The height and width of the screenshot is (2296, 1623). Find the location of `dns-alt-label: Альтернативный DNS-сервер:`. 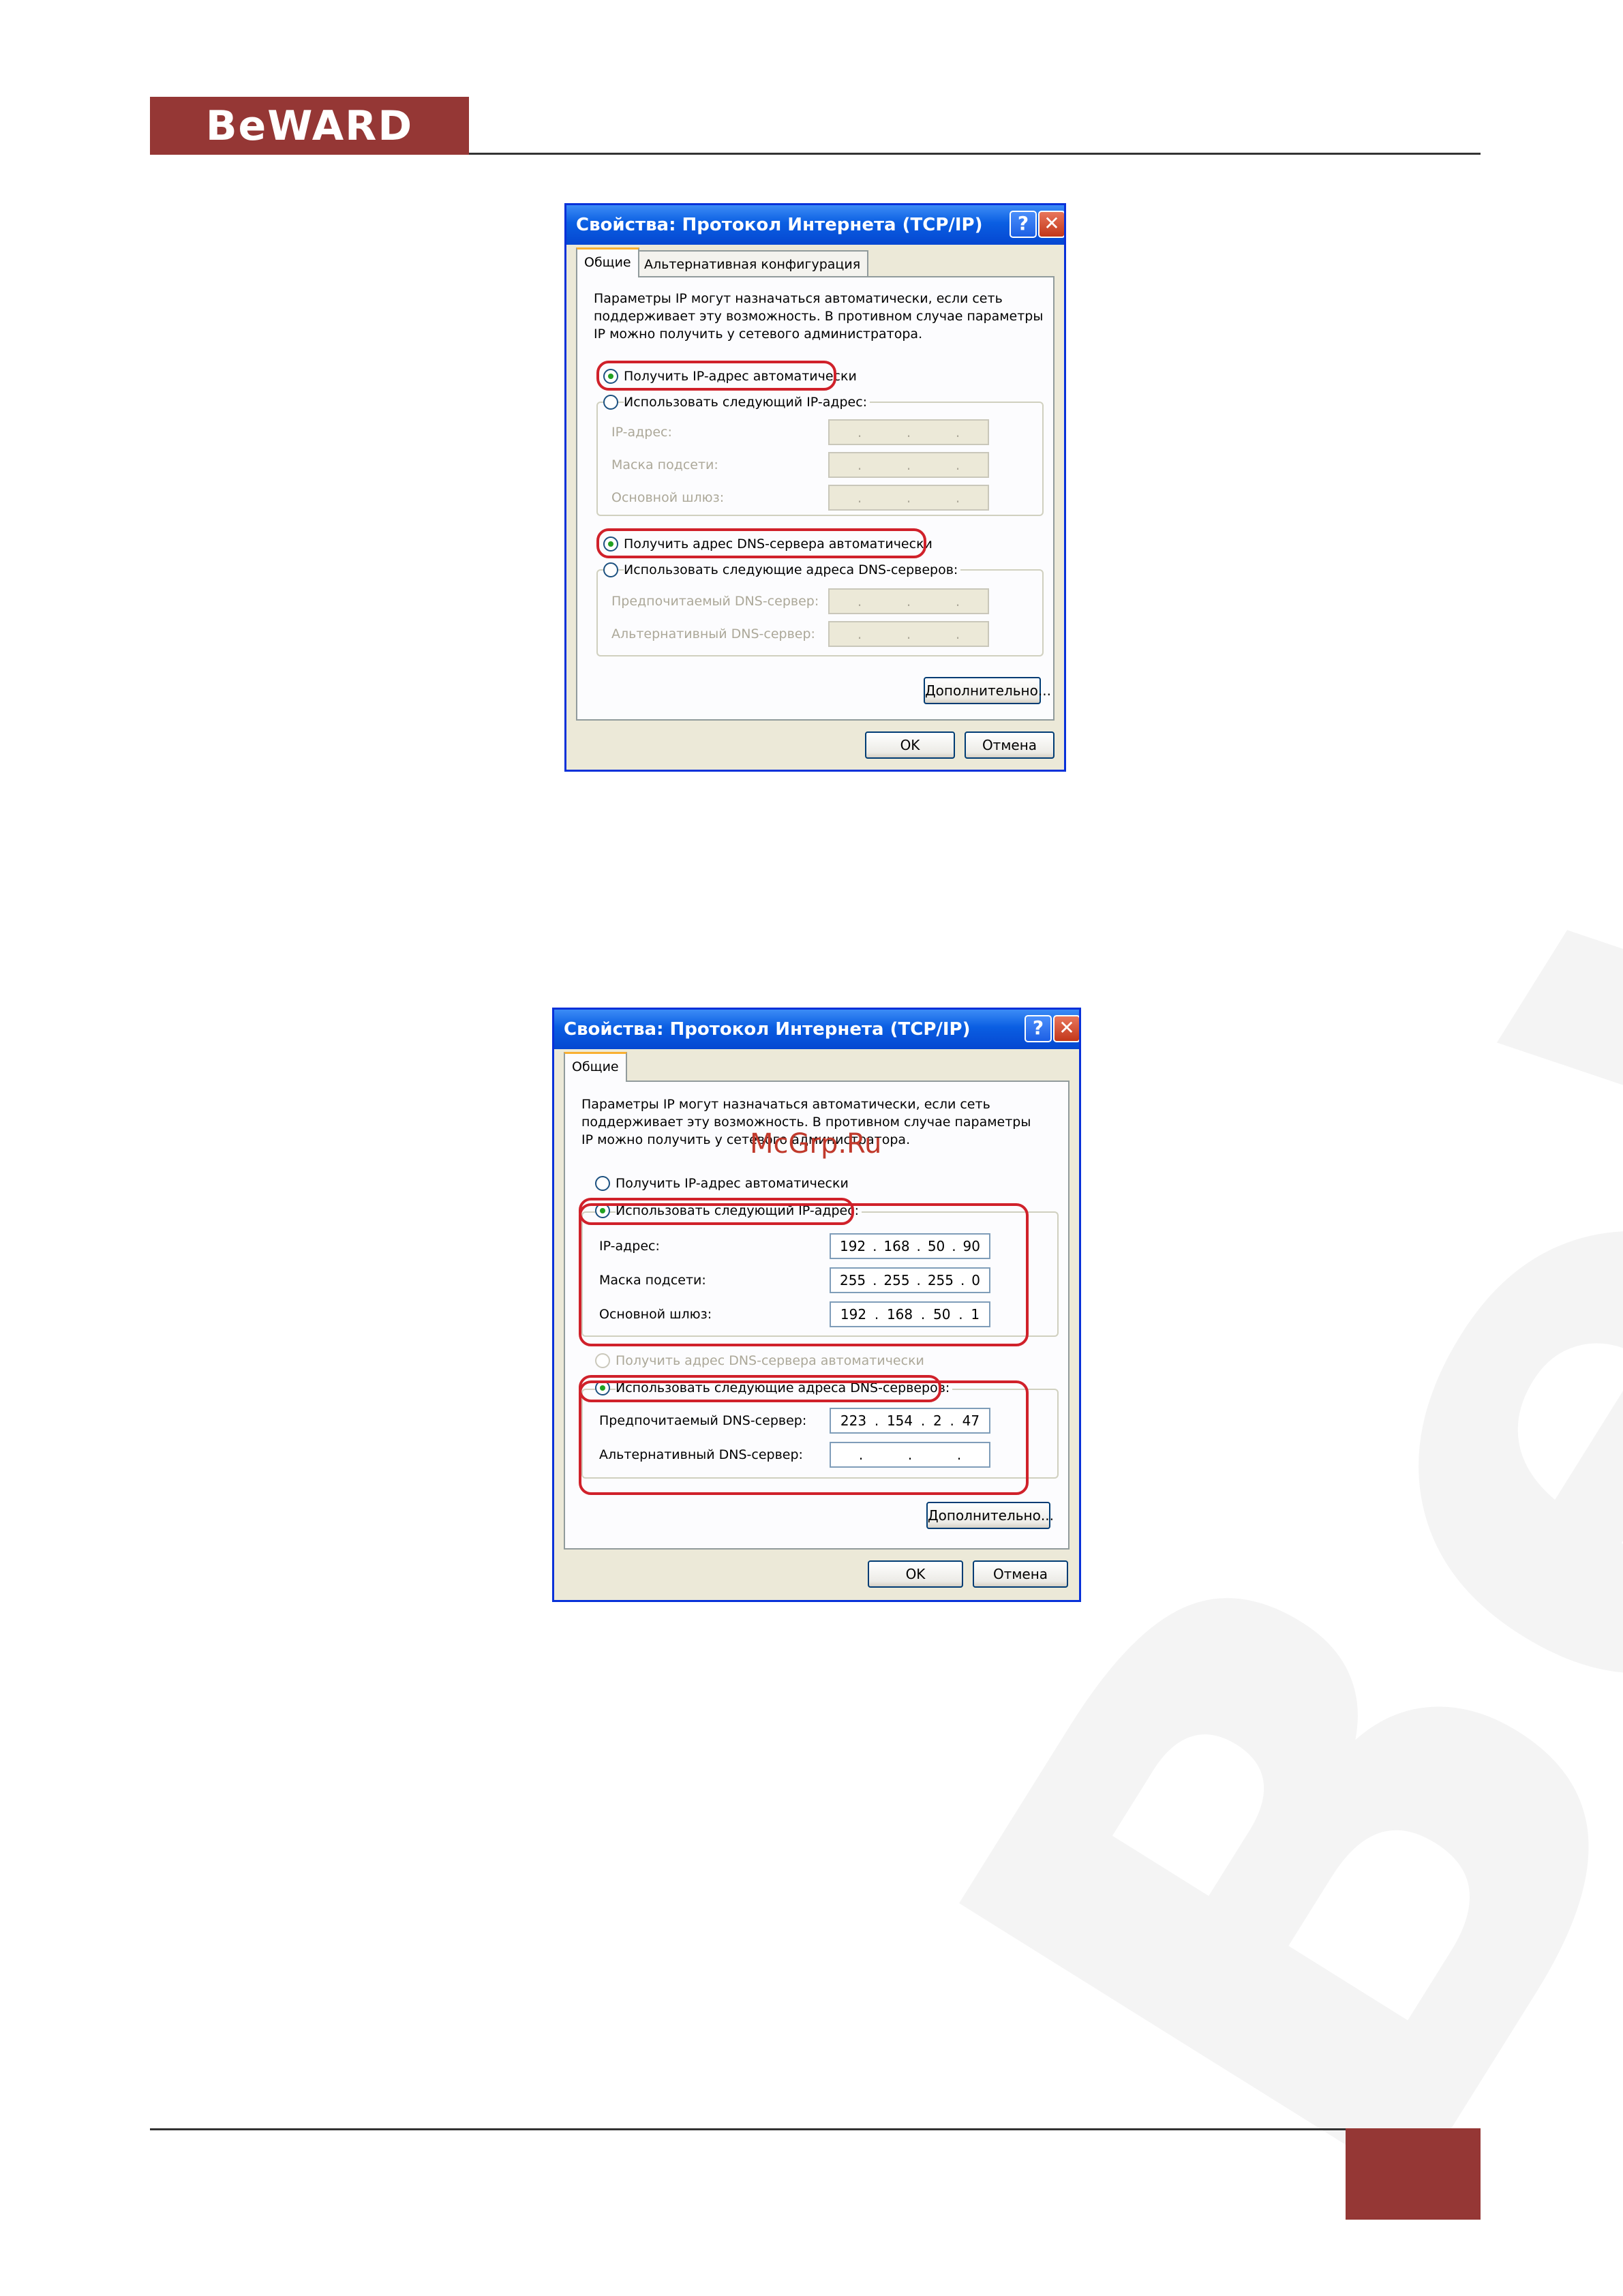

dns-alt-label: Альтернативный DNS-сервер: is located at coordinates (713, 633).